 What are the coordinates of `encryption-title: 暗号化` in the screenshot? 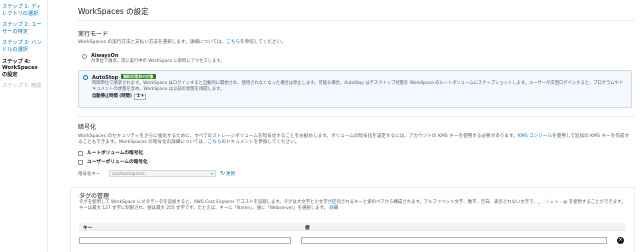 It's located at (87, 127).